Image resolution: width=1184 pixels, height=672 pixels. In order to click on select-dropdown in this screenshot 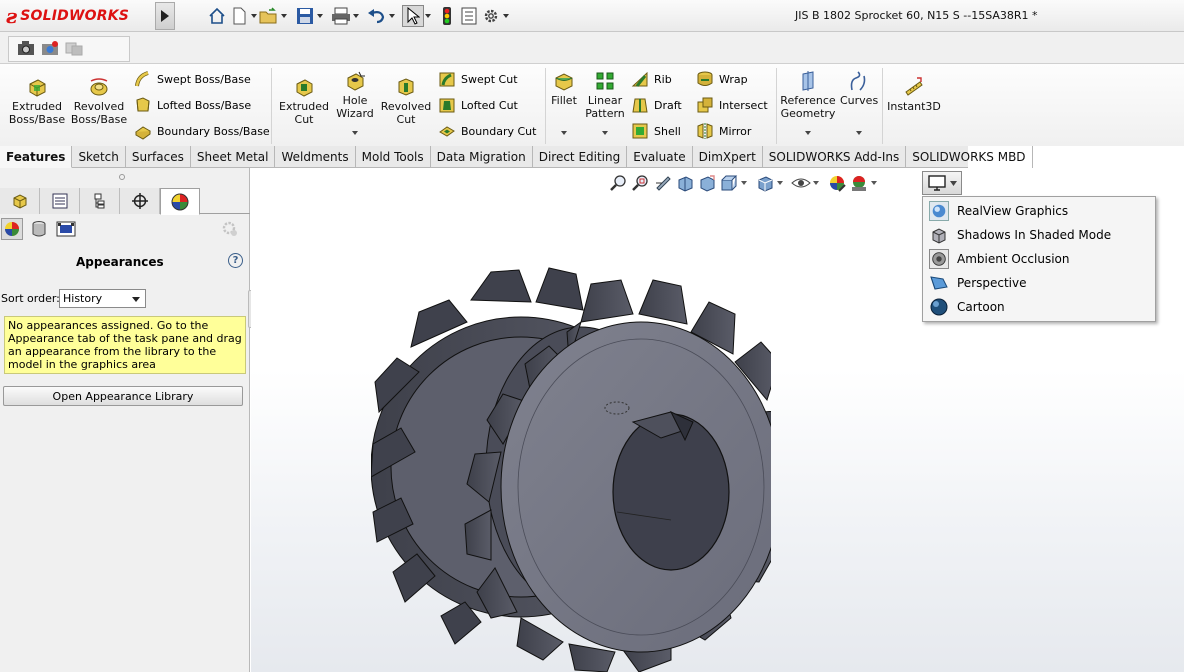, I will do `click(428, 16)`.